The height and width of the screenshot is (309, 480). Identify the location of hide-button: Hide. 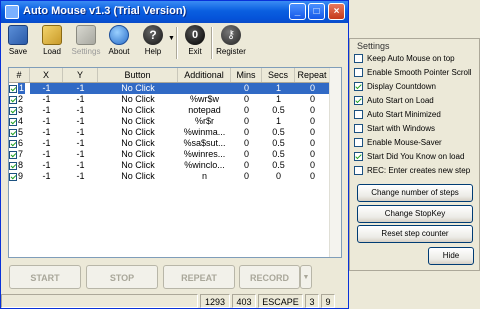
(451, 256).